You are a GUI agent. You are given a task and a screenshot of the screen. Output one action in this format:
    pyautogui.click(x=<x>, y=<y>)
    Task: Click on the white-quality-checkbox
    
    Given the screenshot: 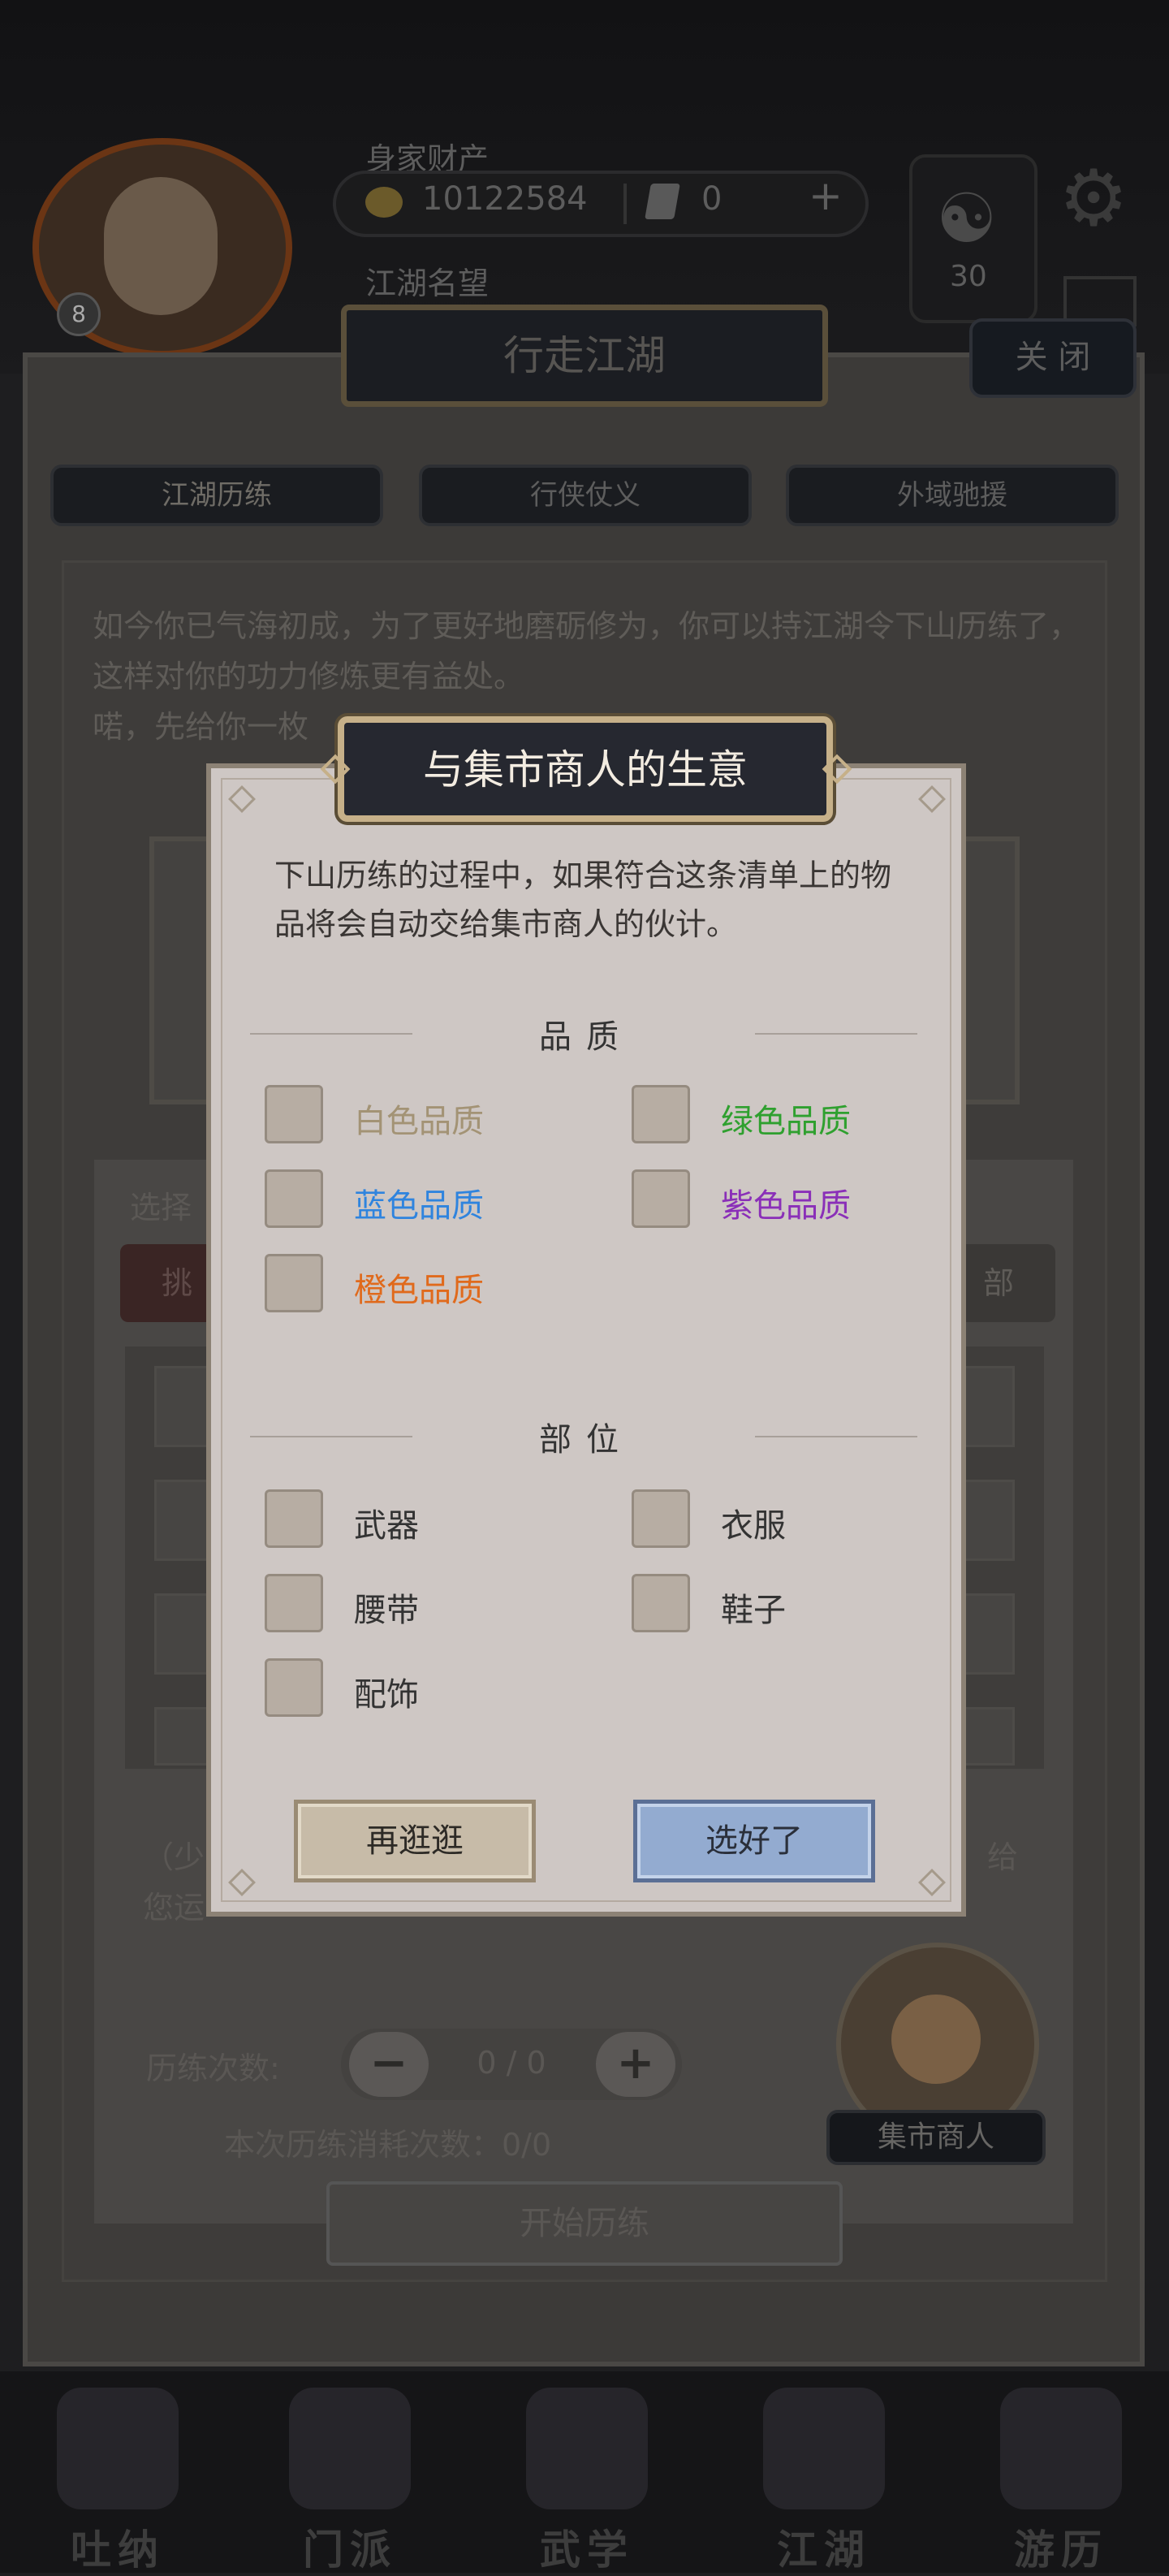 What is the action you would take?
    pyautogui.click(x=294, y=1114)
    